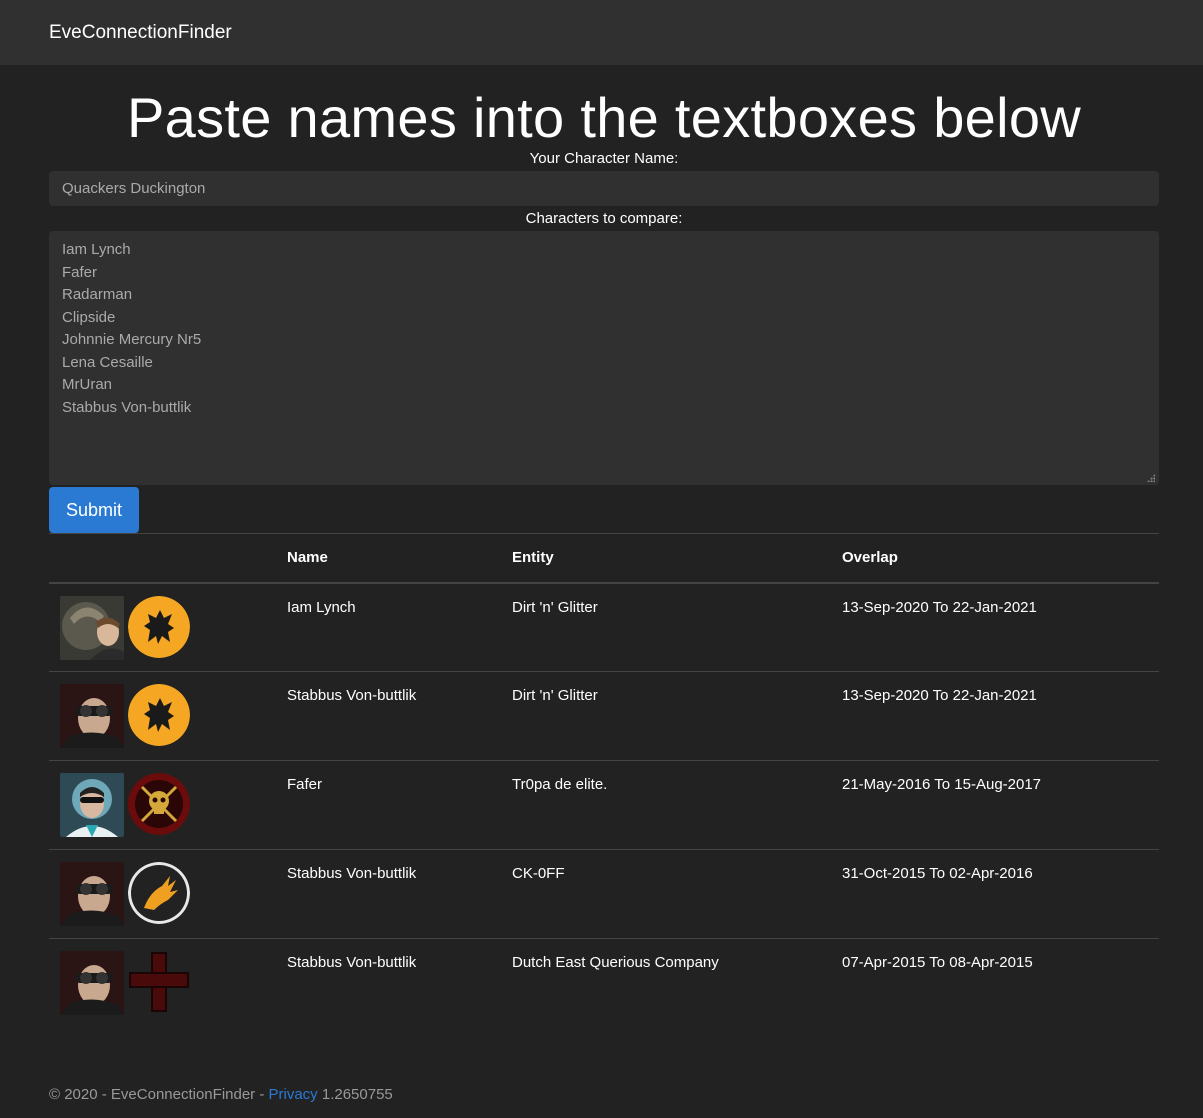 The image size is (1203, 1118). Describe the element at coordinates (87, 384) in the screenshot. I see `compare-line: MrUran` at that location.